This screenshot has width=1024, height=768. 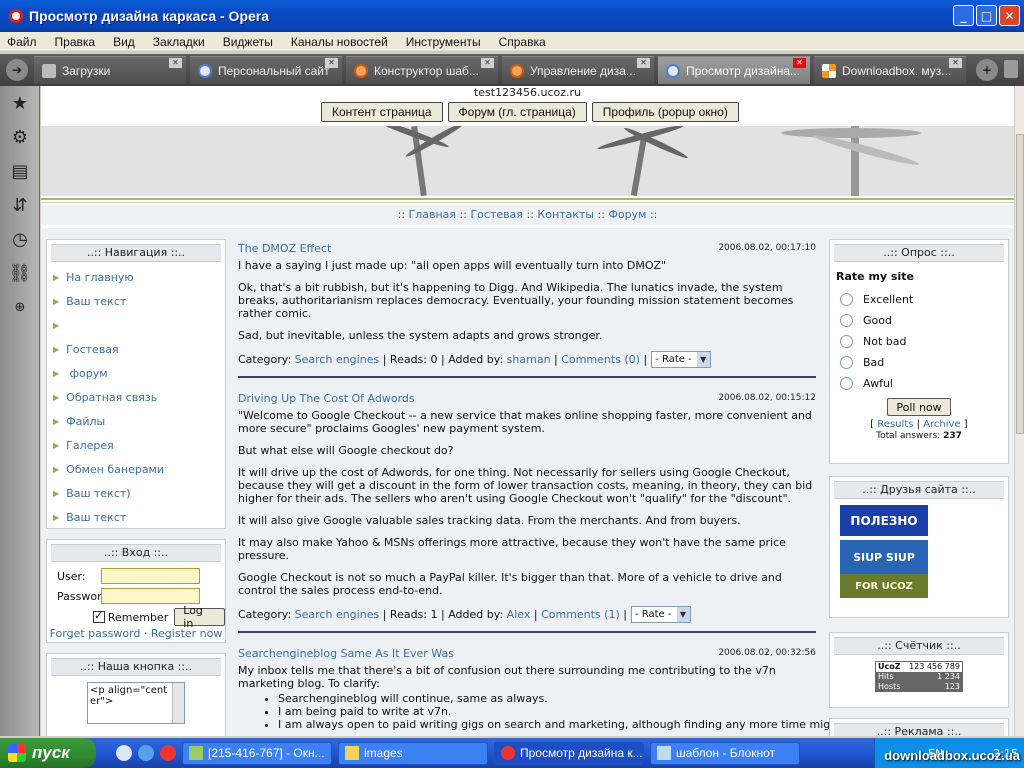 What do you see at coordinates (884, 557) in the screenshot?
I see `friend-banner: SIUP SIUP` at bounding box center [884, 557].